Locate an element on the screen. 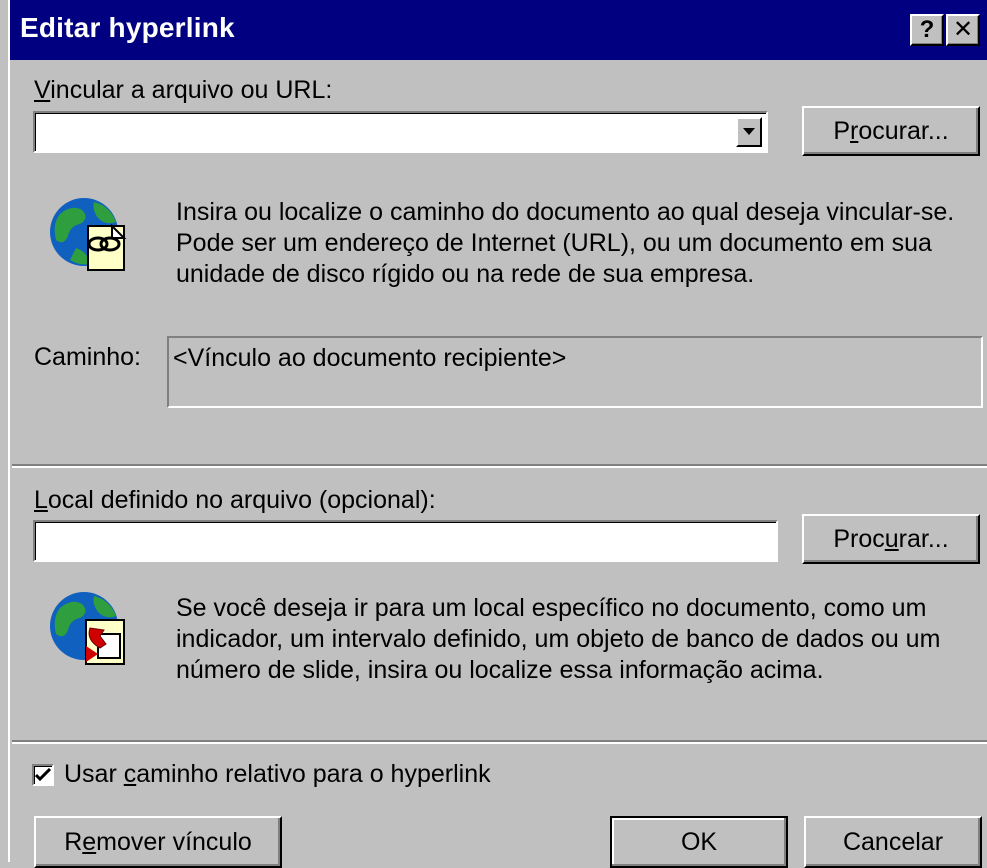  cancel-button: Cancelar is located at coordinates (893, 842).